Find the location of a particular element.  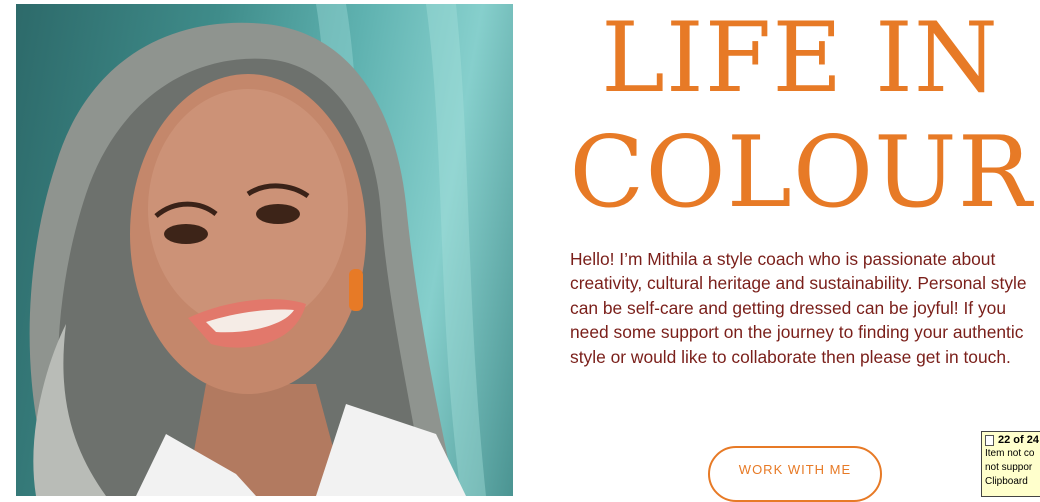

hero-title-line2: COLOUR is located at coordinates (801, 173).